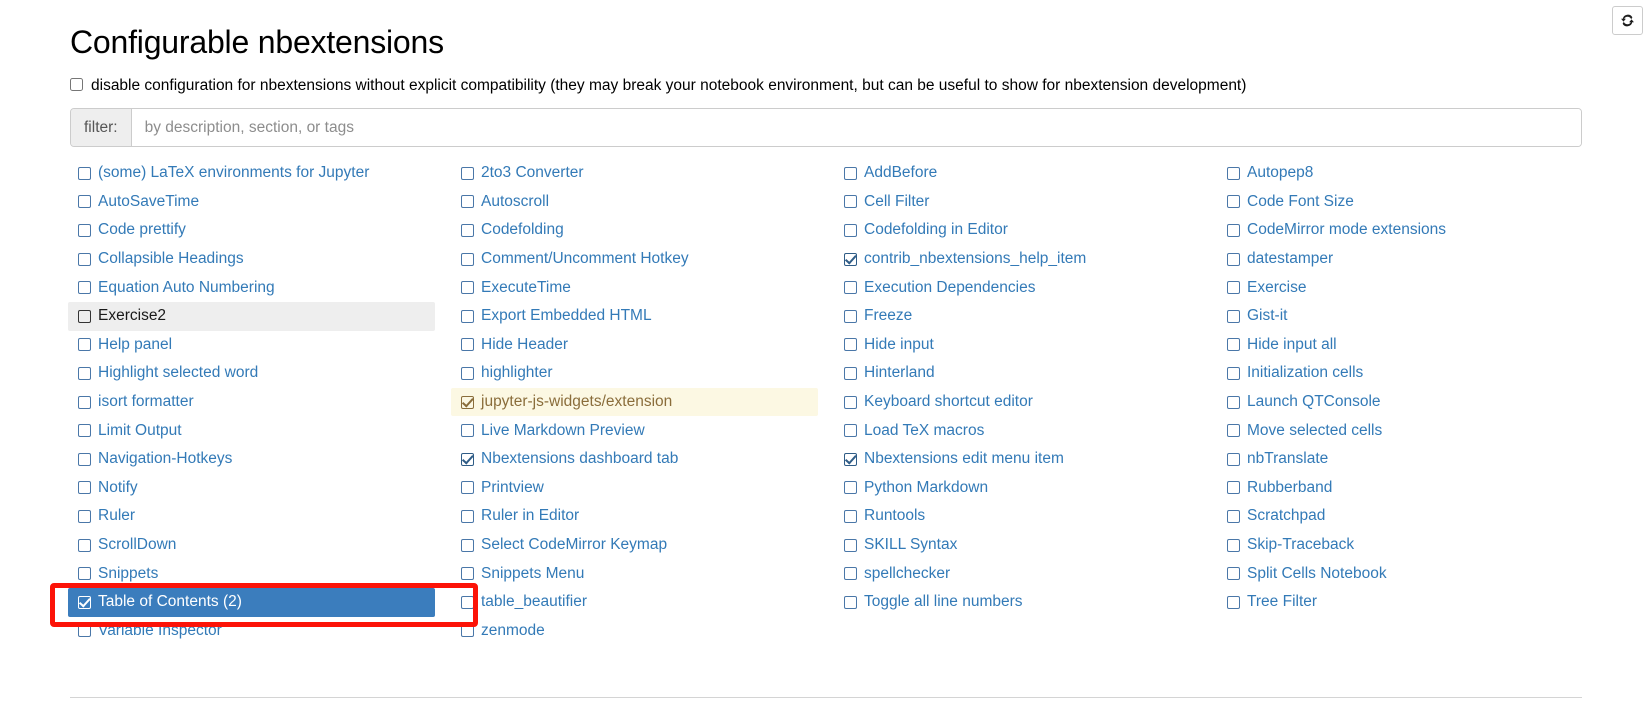 This screenshot has width=1652, height=704. Describe the element at coordinates (1017, 402) in the screenshot. I see `extension-row: Keyboard shortcut editor` at that location.